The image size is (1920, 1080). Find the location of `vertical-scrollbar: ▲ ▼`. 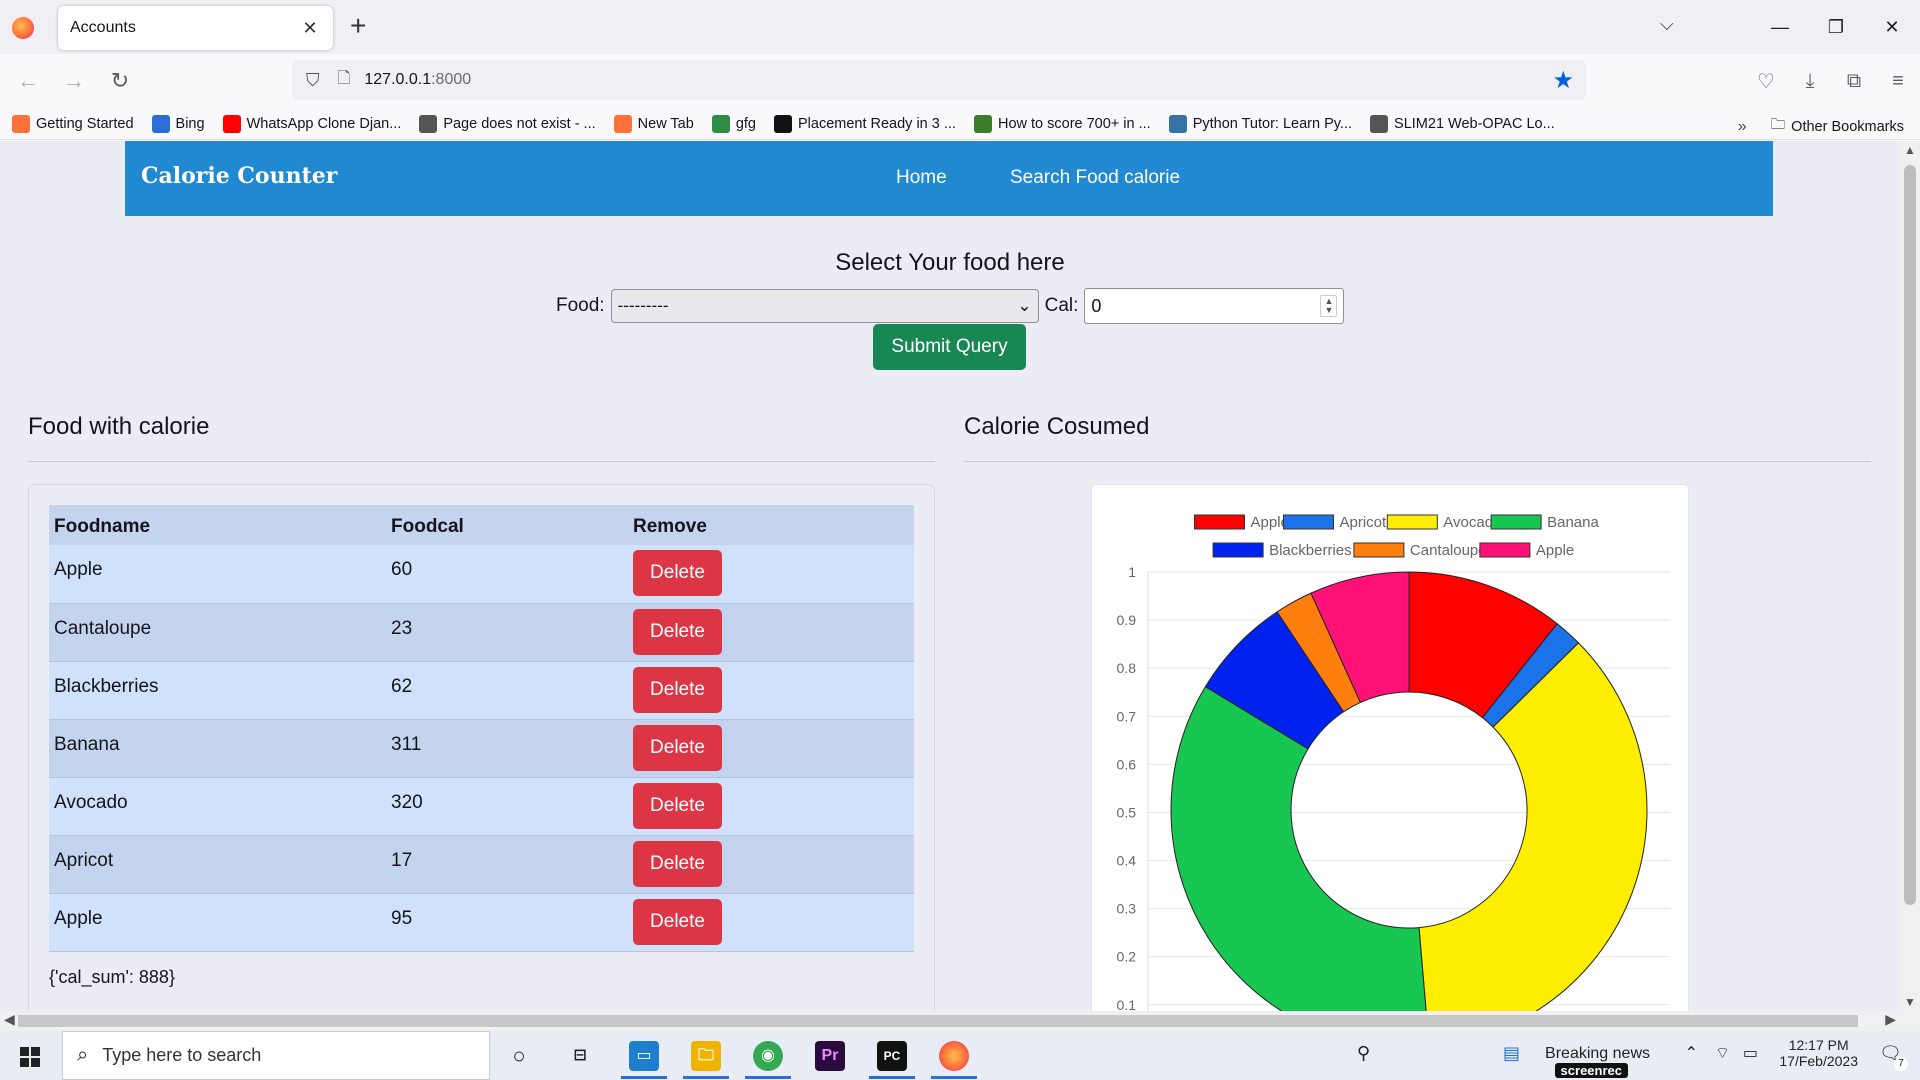

vertical-scrollbar: ▲ ▼ is located at coordinates (1910, 576).